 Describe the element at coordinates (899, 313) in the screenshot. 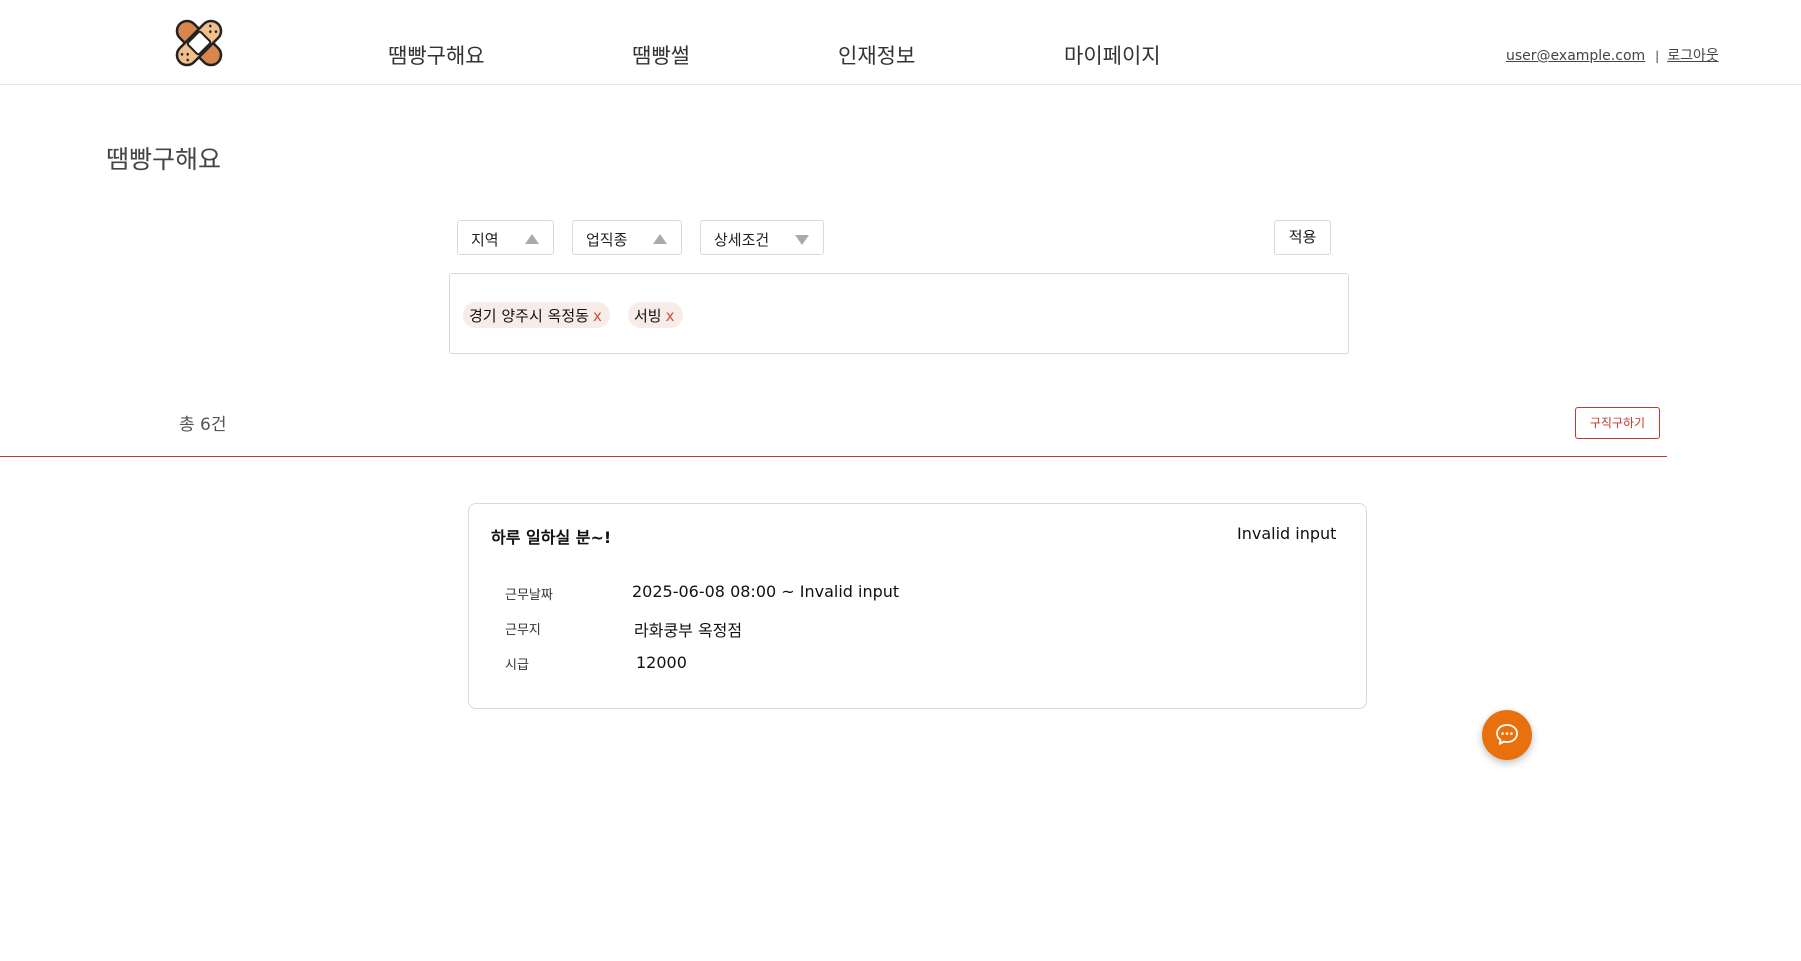

I see `selected-filters-box: 경기 양주시 옥정동 x 서빙 x` at that location.